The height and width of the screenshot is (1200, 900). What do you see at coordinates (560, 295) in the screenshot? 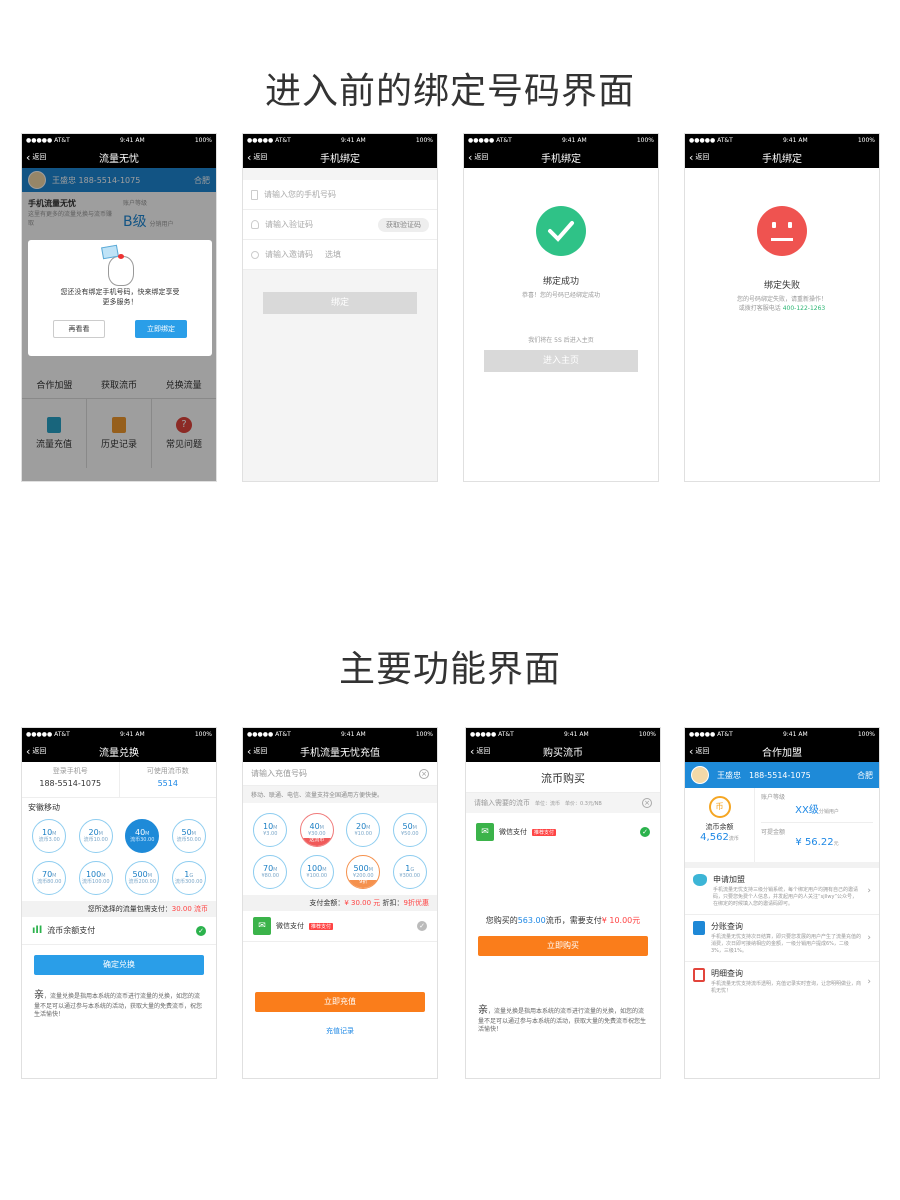
I see `result-desc: 恭喜！您的号码已经绑定成功` at bounding box center [560, 295].